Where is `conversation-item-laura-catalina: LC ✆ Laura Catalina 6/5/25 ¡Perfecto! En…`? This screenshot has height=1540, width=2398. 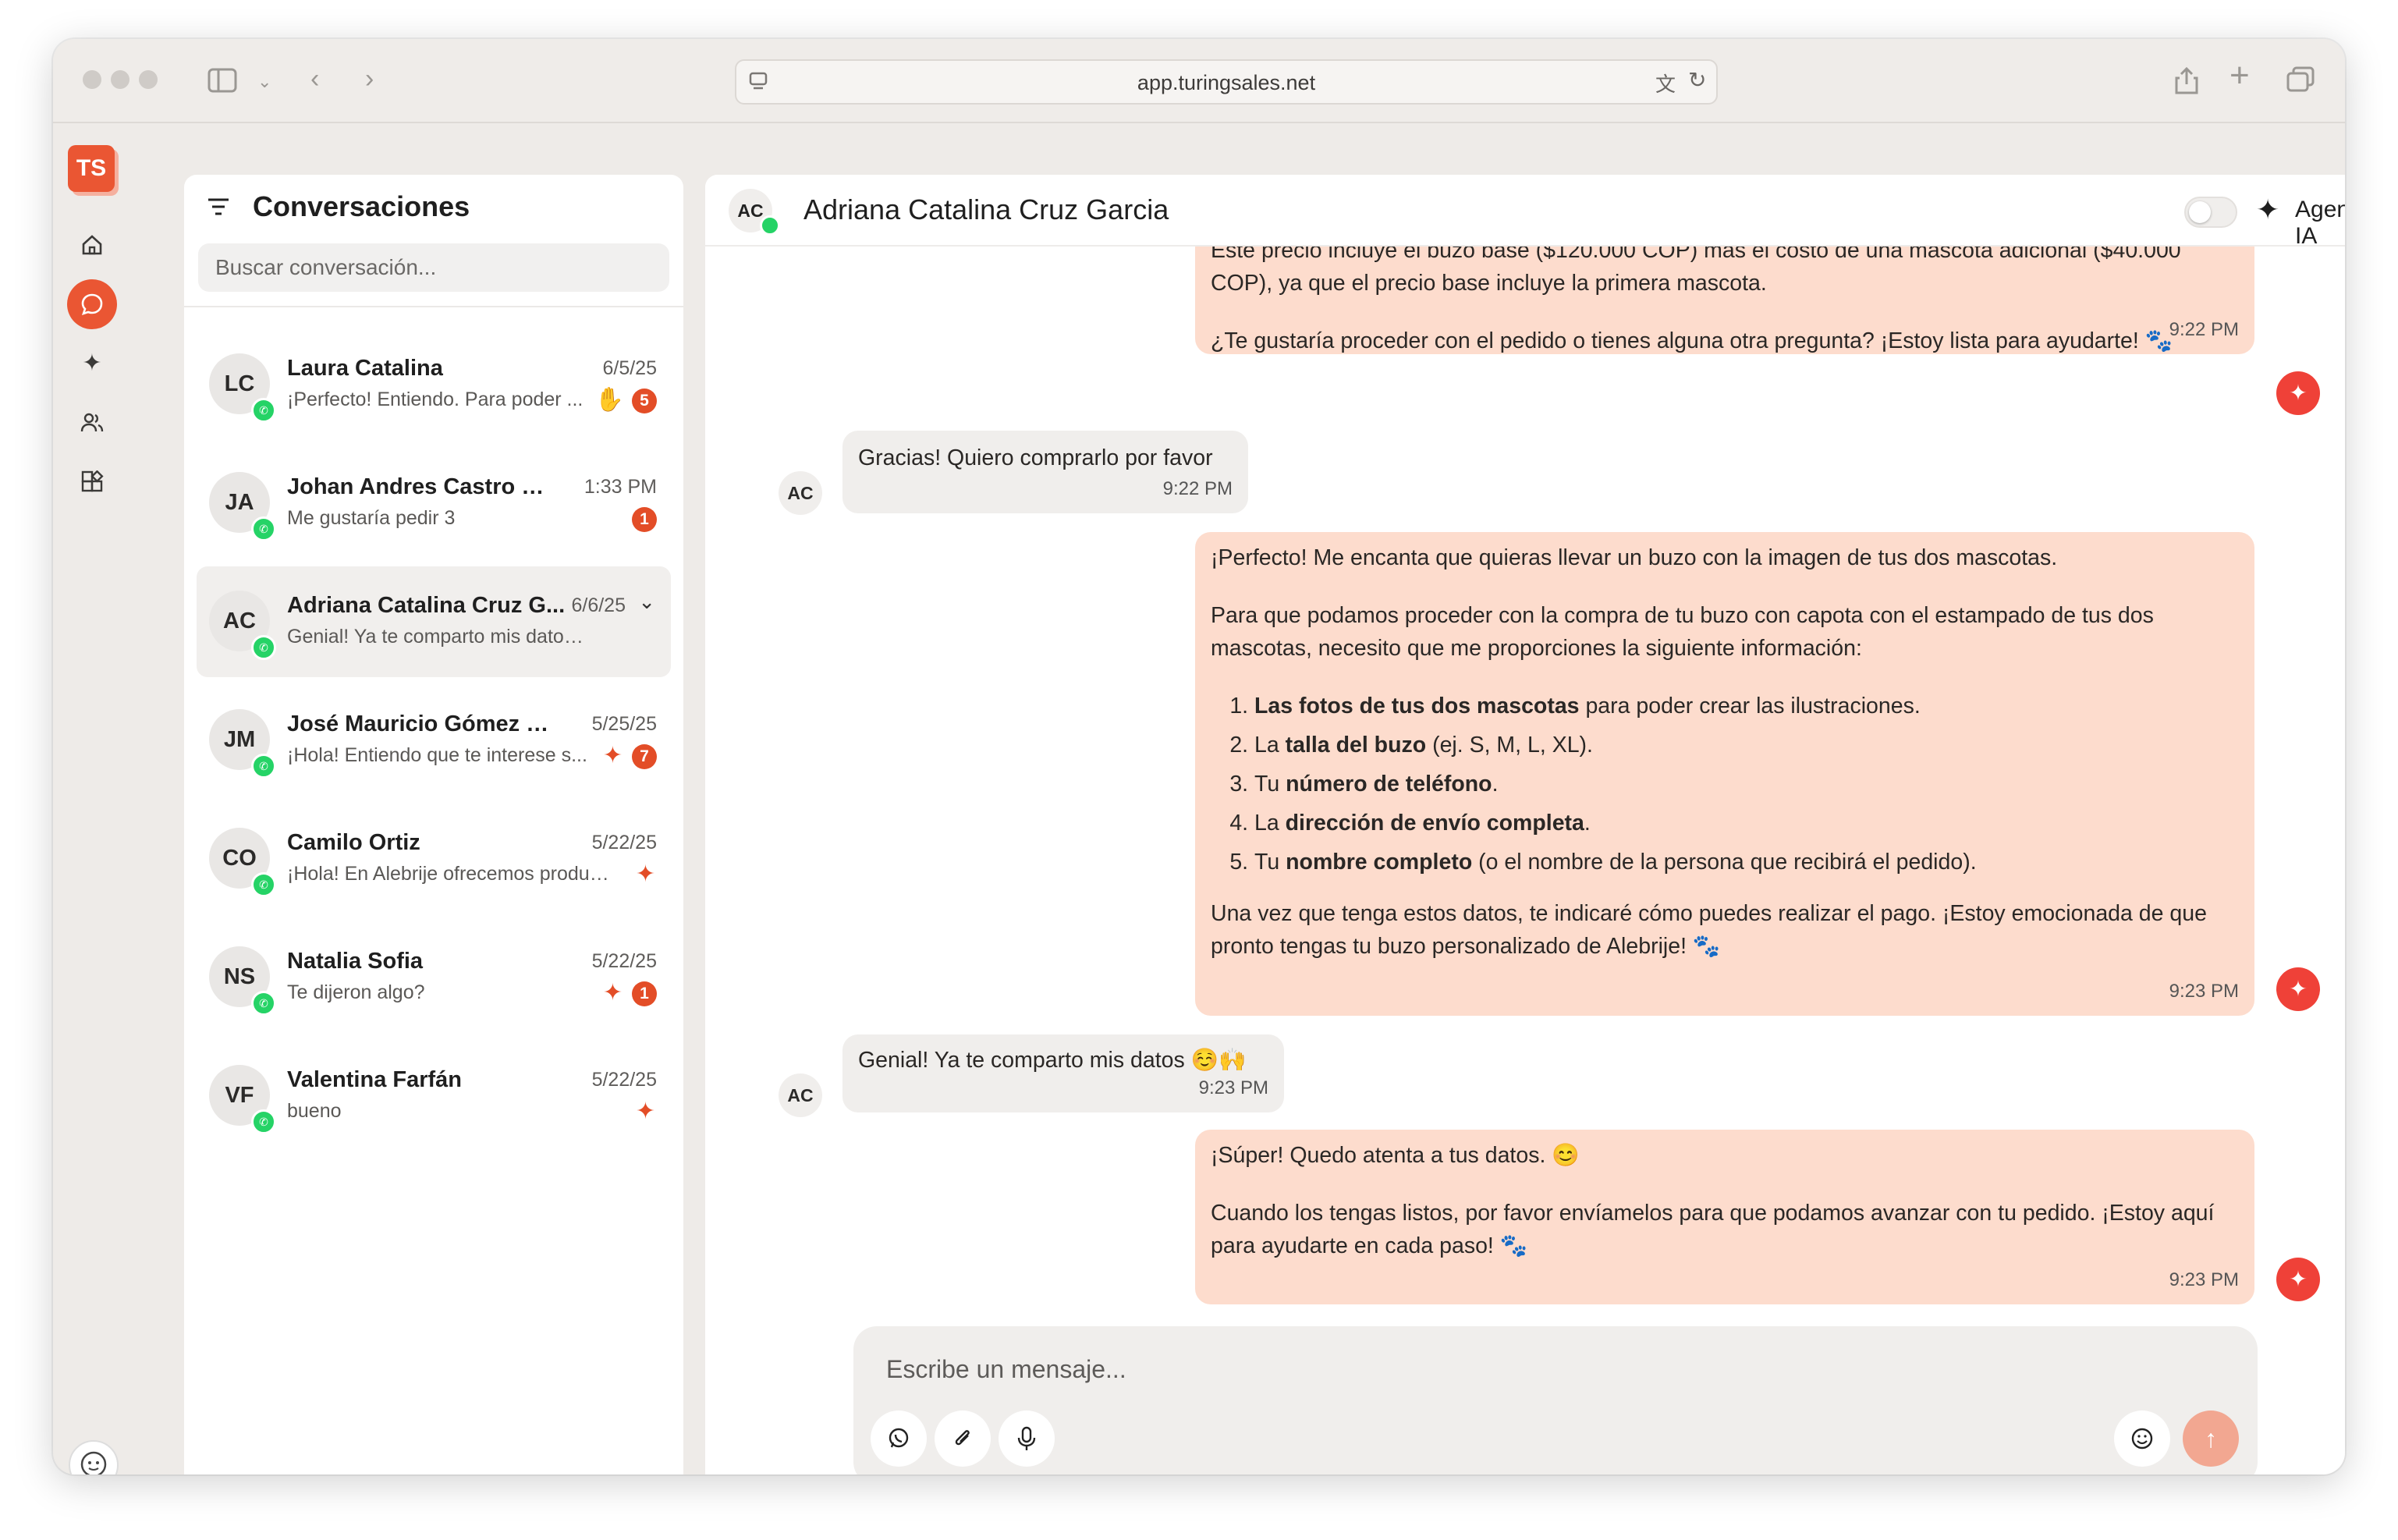
conversation-item-laura-catalina: LC ✆ Laura Catalina 6/5/25 ¡Perfecto! En… is located at coordinates (434, 384).